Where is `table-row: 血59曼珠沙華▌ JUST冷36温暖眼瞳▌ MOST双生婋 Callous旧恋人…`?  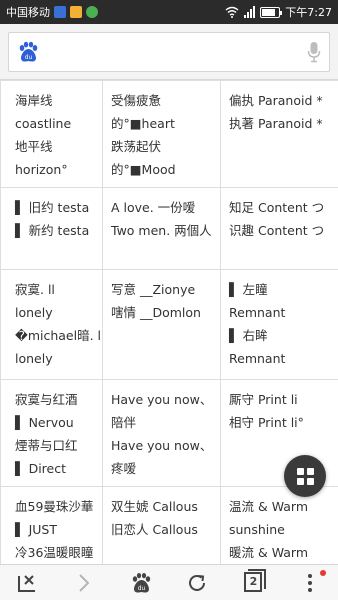
table-row: 血59曼珠沙華▌ JUST冷36温暖眼瞳▌ MOST双生婋 Callous旧恋人… is located at coordinates (169, 525).